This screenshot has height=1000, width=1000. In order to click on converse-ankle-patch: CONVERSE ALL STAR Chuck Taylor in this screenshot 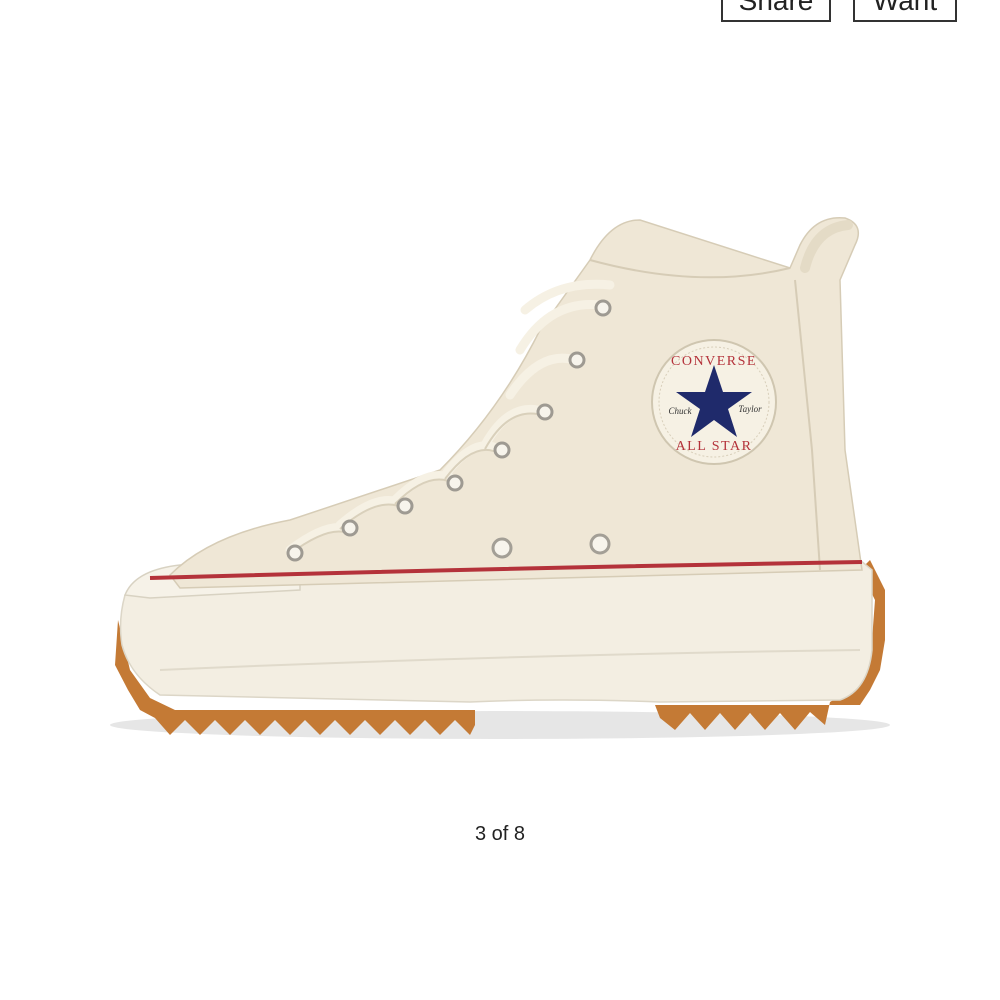, I will do `click(714, 402)`.